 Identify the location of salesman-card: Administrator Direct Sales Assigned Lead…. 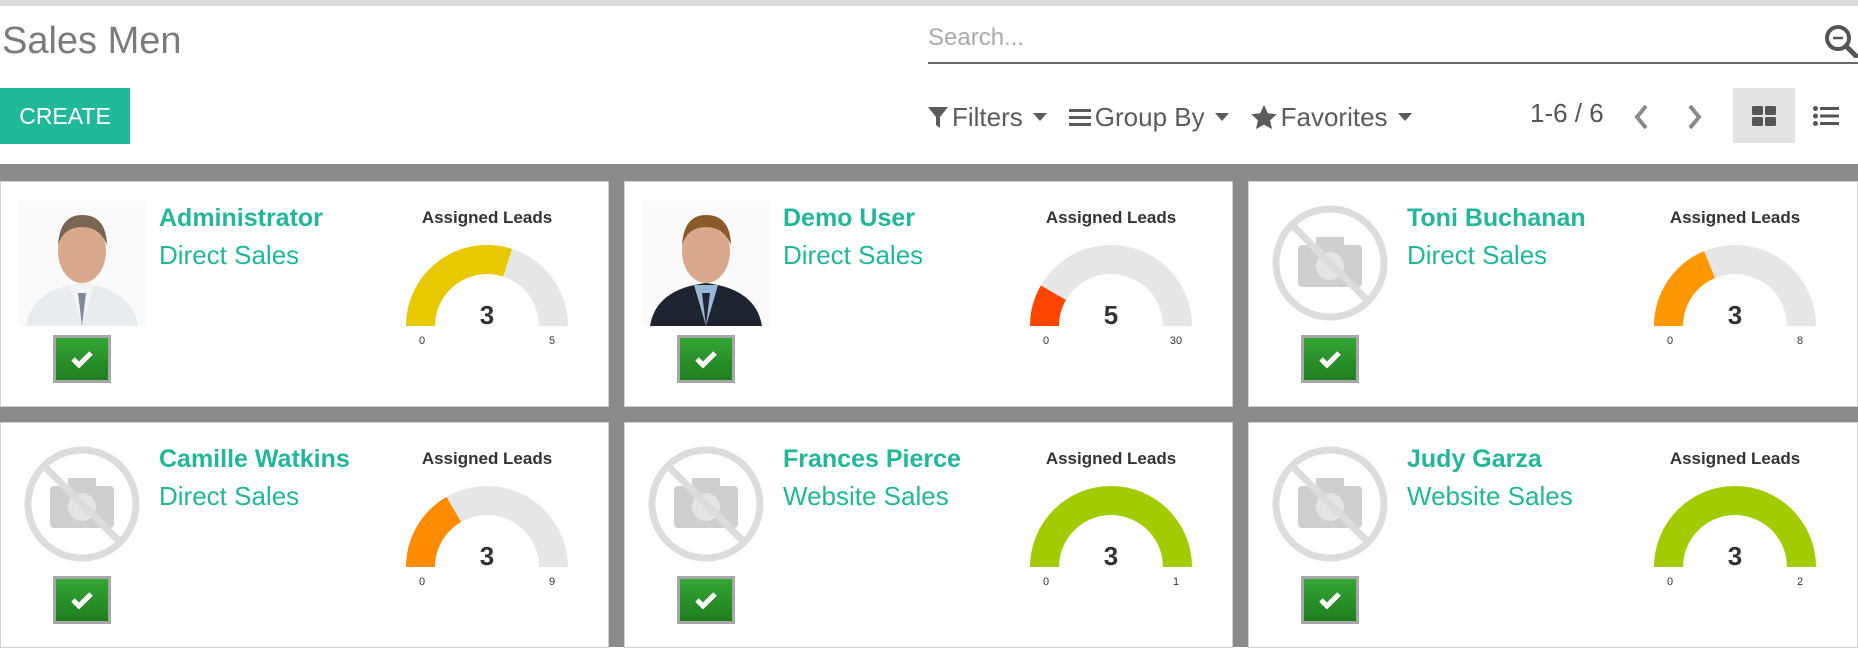
(304, 294).